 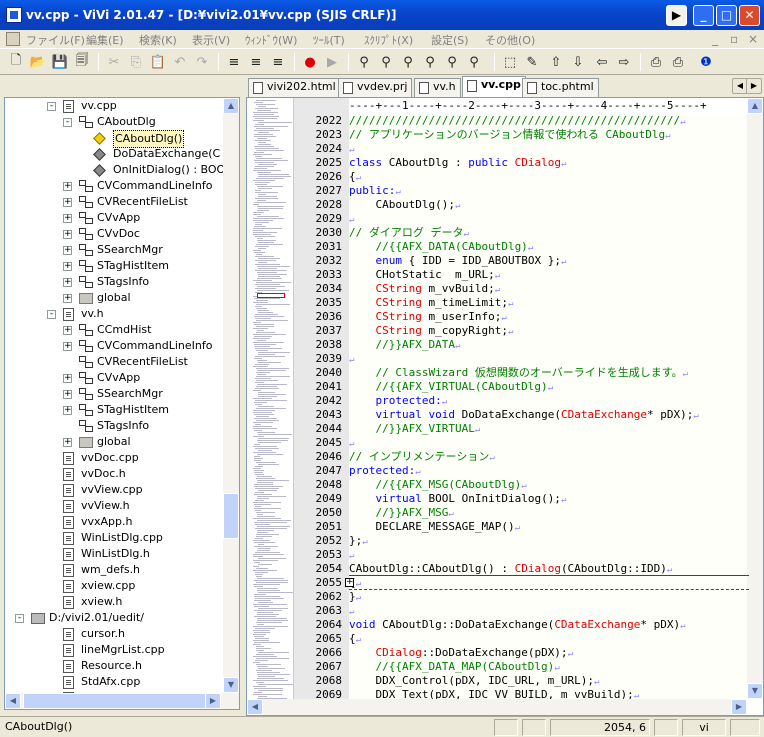 I want to click on code-line: // ダイアログ データ↵, so click(x=409, y=233).